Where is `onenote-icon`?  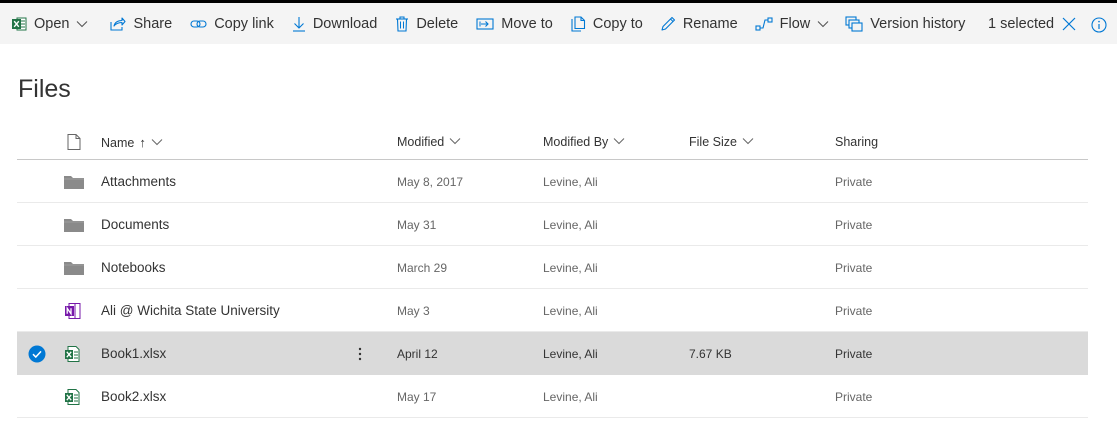
onenote-icon is located at coordinates (73, 310).